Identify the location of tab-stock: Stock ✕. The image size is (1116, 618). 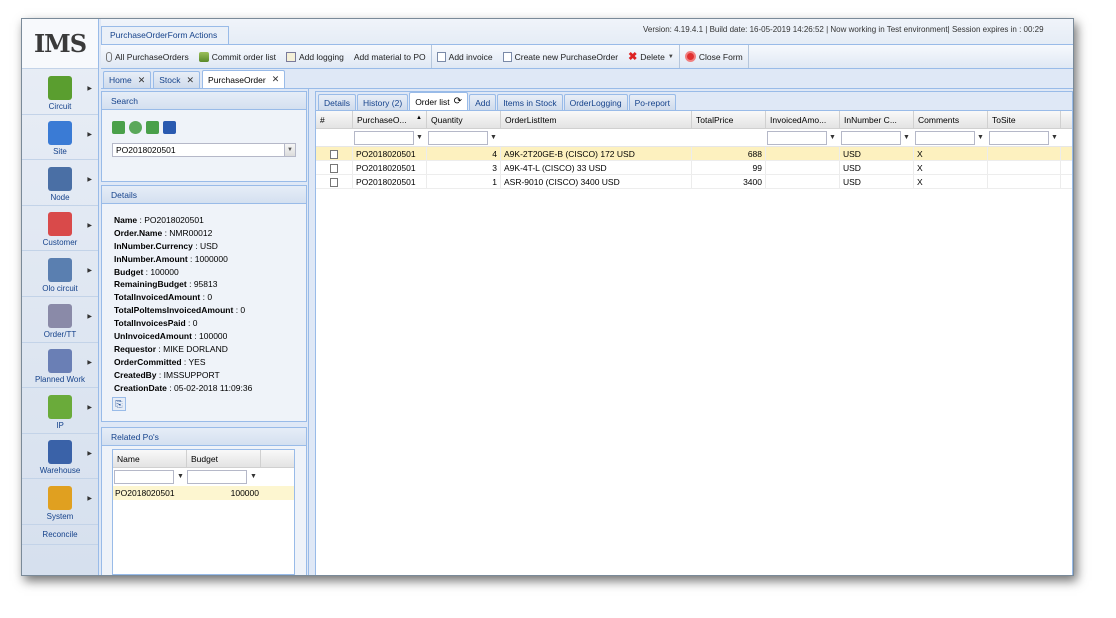
(177, 79).